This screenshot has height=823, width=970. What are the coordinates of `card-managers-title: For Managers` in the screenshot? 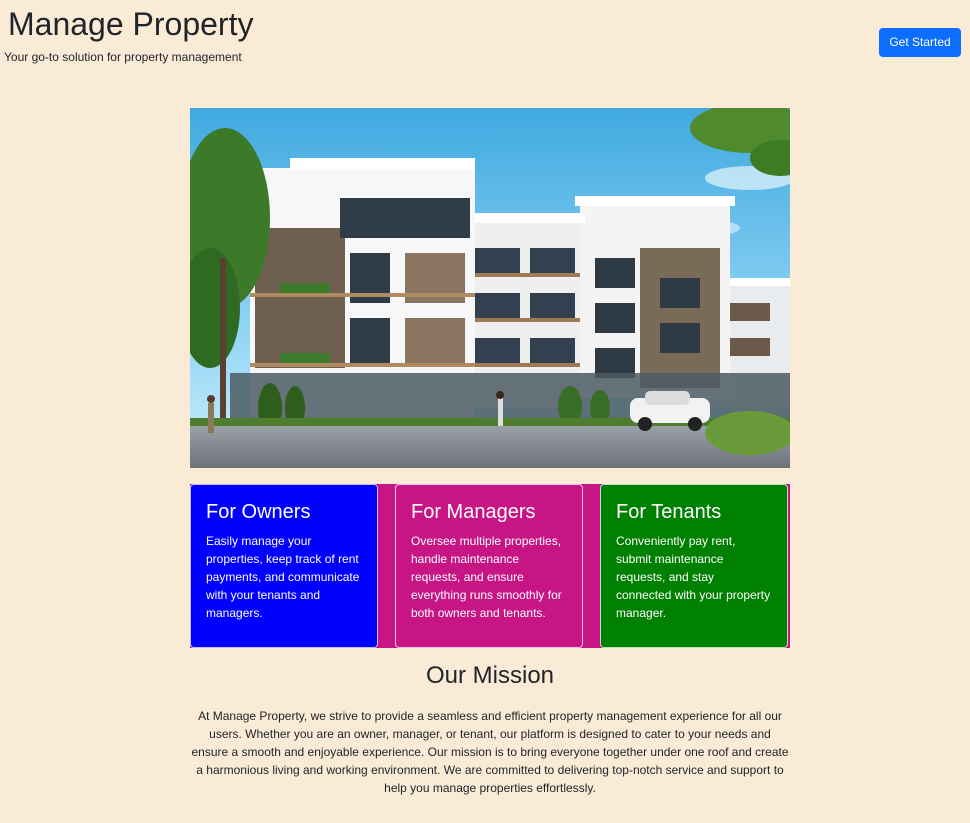 It's located at (473, 512).